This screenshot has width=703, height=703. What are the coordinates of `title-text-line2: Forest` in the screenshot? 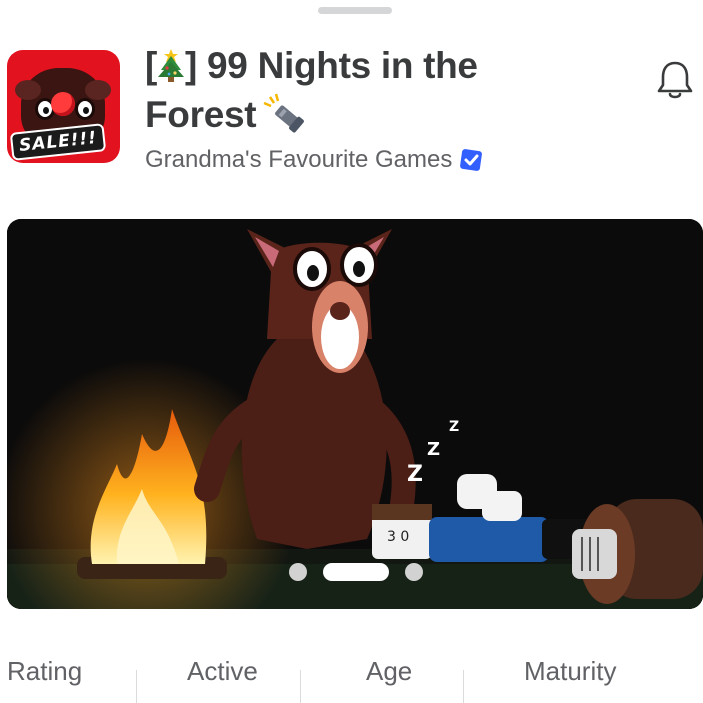 It's located at (201, 114).